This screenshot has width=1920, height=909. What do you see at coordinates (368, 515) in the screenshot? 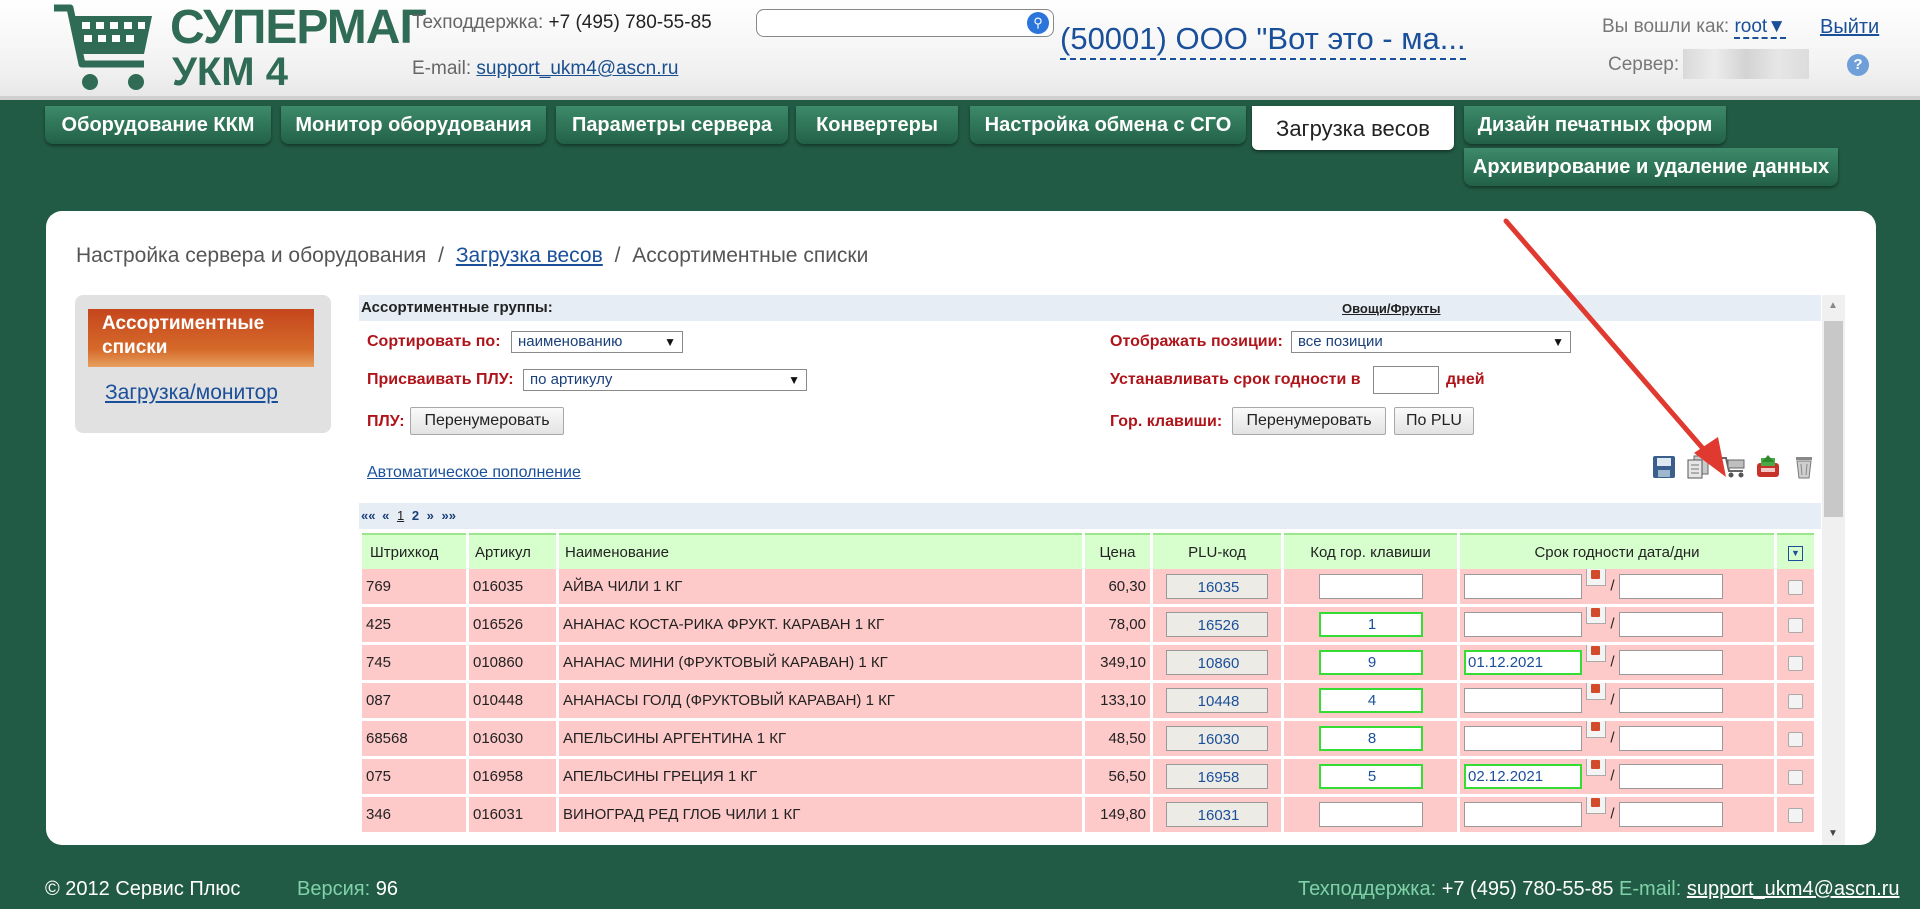
I see `pager-first: ««` at bounding box center [368, 515].